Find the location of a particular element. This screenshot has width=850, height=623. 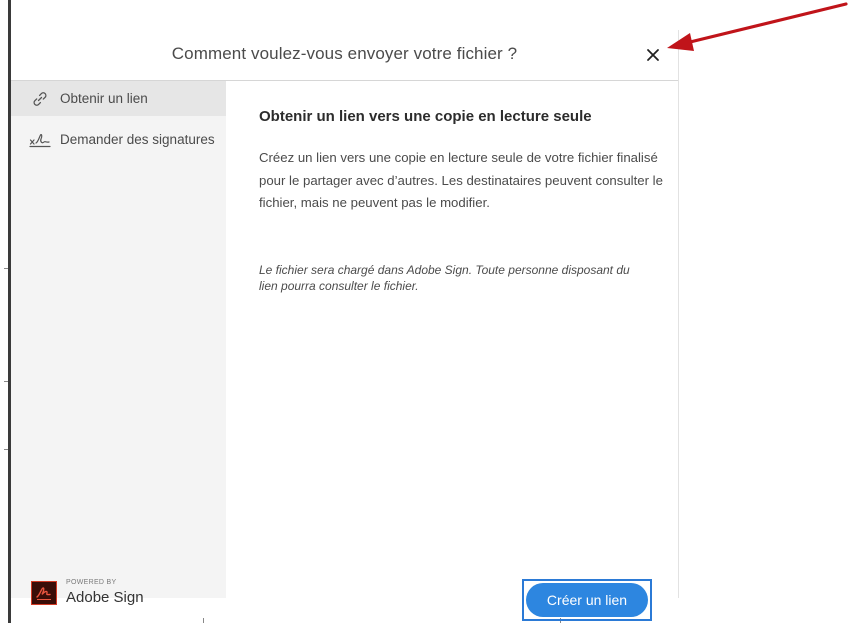

sidebar-item-label: Demander des signatures is located at coordinates (137, 139).